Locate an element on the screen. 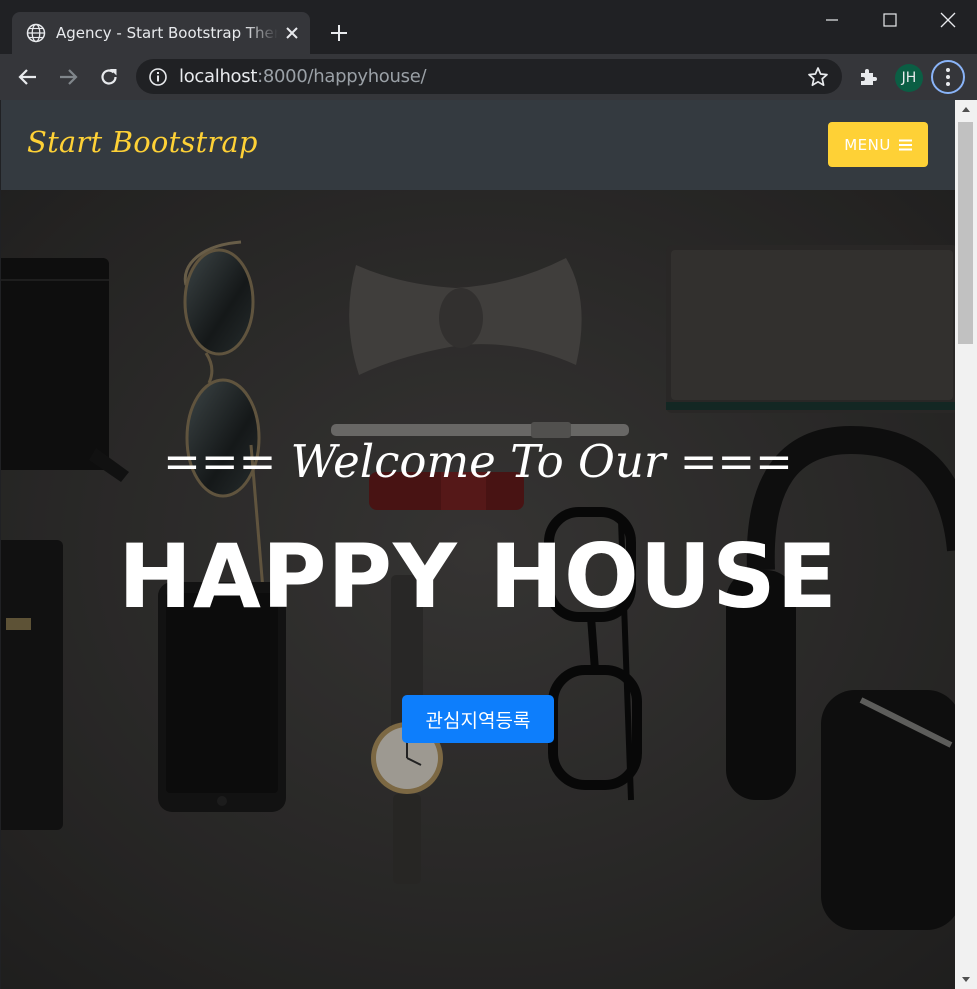 Image resolution: width=977 pixels, height=989 pixels. extensions-button is located at coordinates (868, 77).